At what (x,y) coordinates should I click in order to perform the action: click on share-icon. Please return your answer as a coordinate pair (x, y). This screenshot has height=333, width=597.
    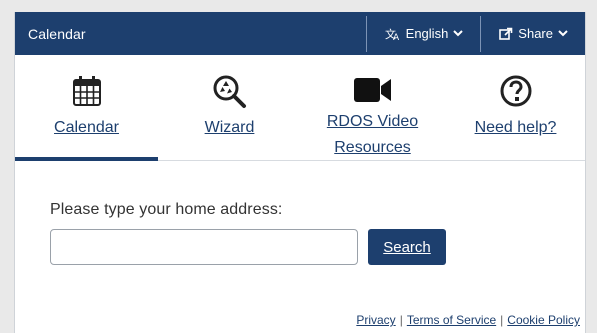
    Looking at the image, I should click on (506, 33).